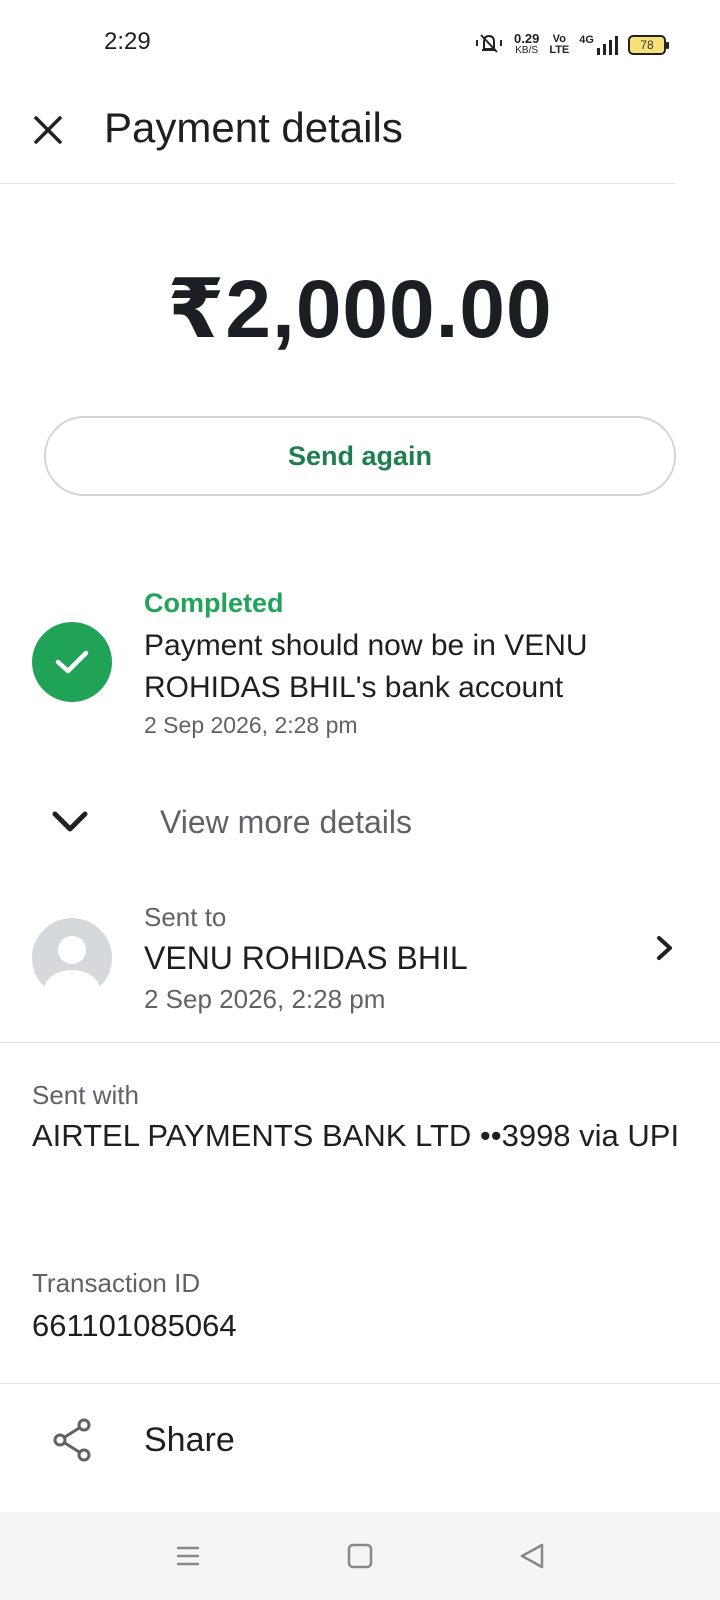 The width and height of the screenshot is (720, 1600). I want to click on volte-bottom: LTE, so click(559, 50).